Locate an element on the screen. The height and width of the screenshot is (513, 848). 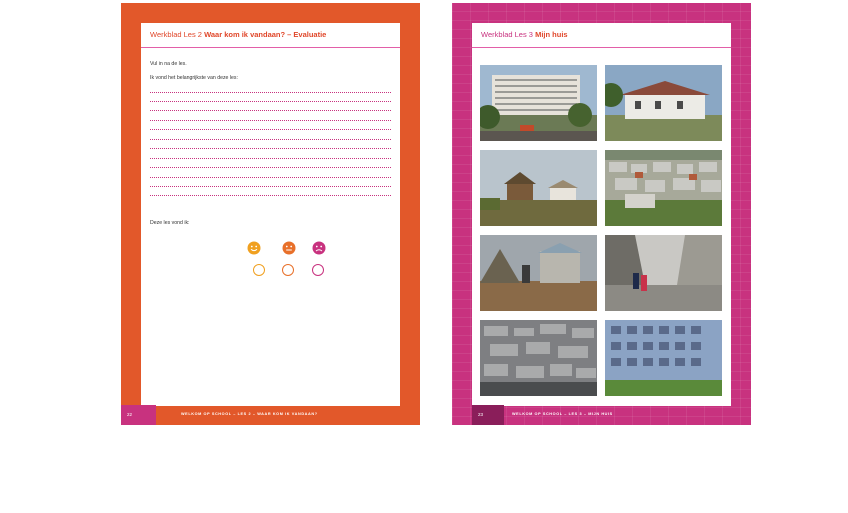
neutral-answer-circle is located at coordinates (288, 270).